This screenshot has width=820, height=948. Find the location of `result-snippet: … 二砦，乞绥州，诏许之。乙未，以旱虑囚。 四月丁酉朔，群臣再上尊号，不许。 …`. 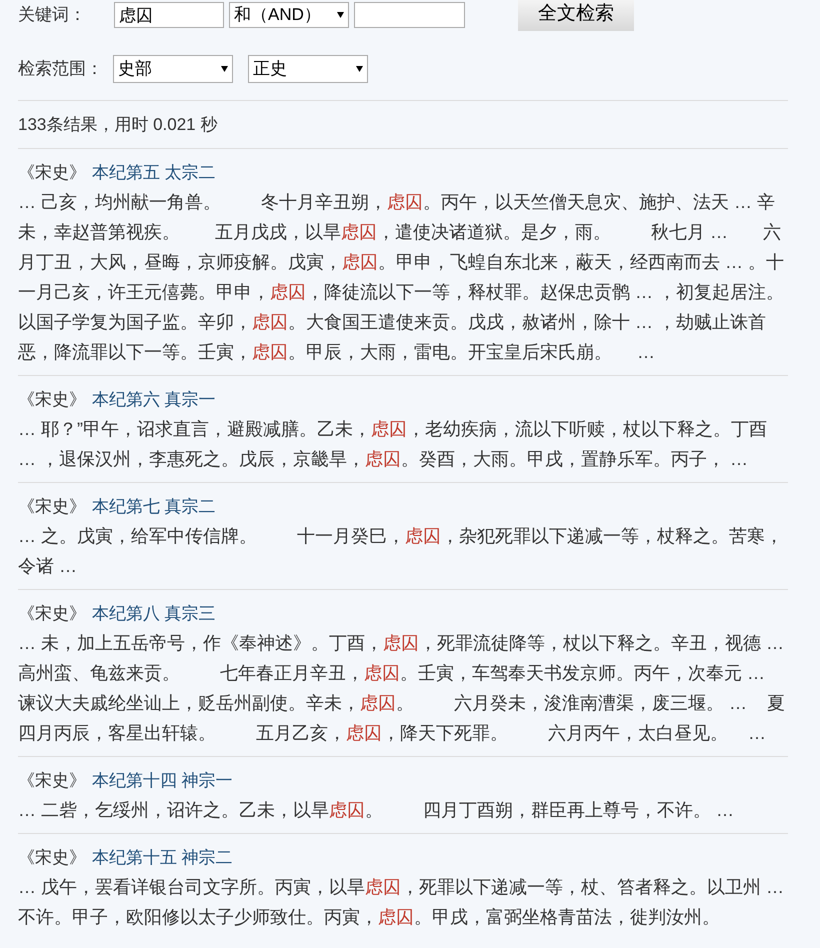

result-snippet: … 二砦，乞绥州，诏许之。乙未，以旱虑囚。 四月丁酉朔，群臣再上尊号，不许。 … is located at coordinates (377, 810).